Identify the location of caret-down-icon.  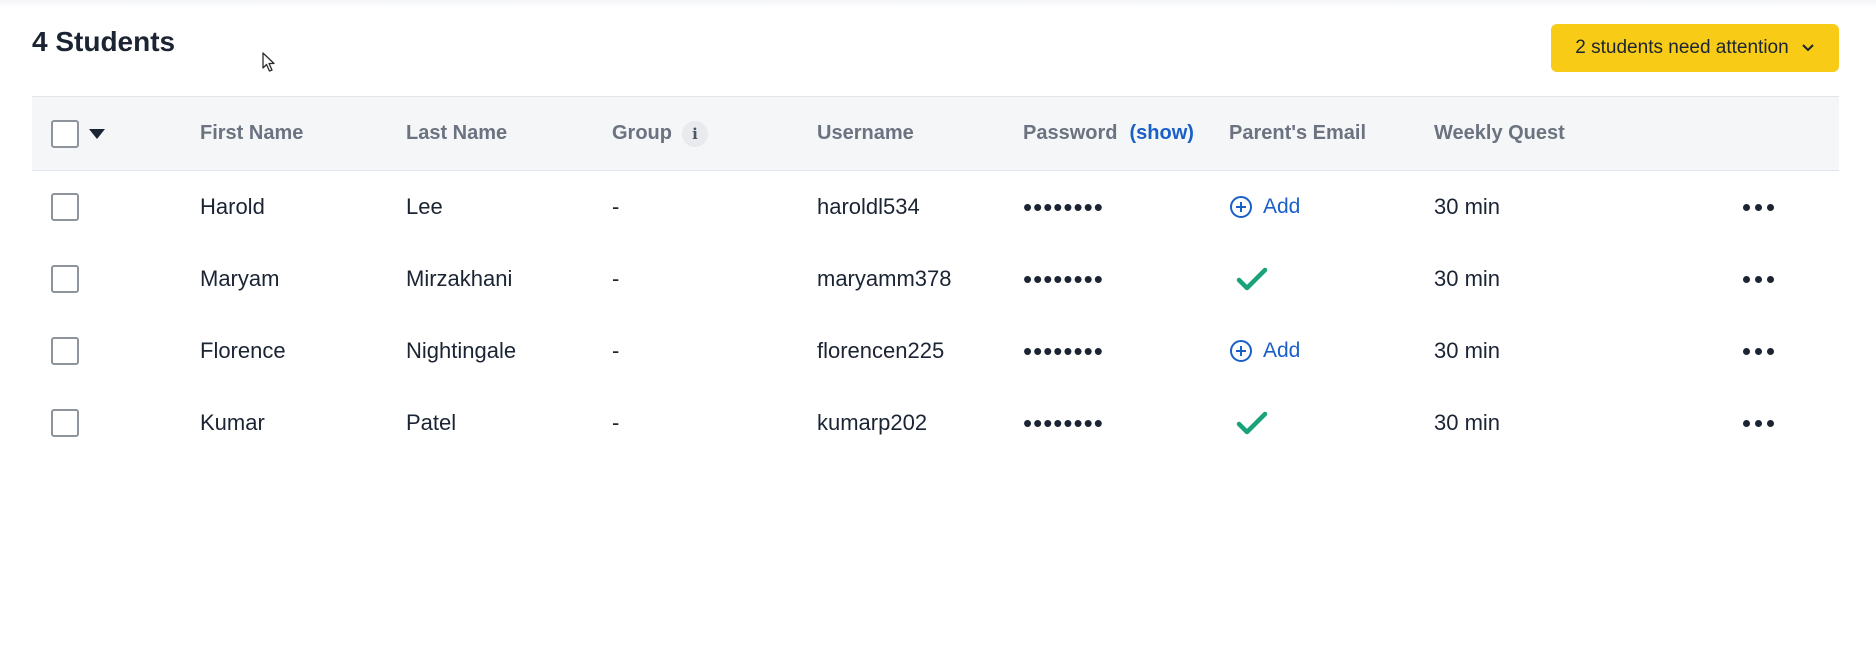
(97, 133).